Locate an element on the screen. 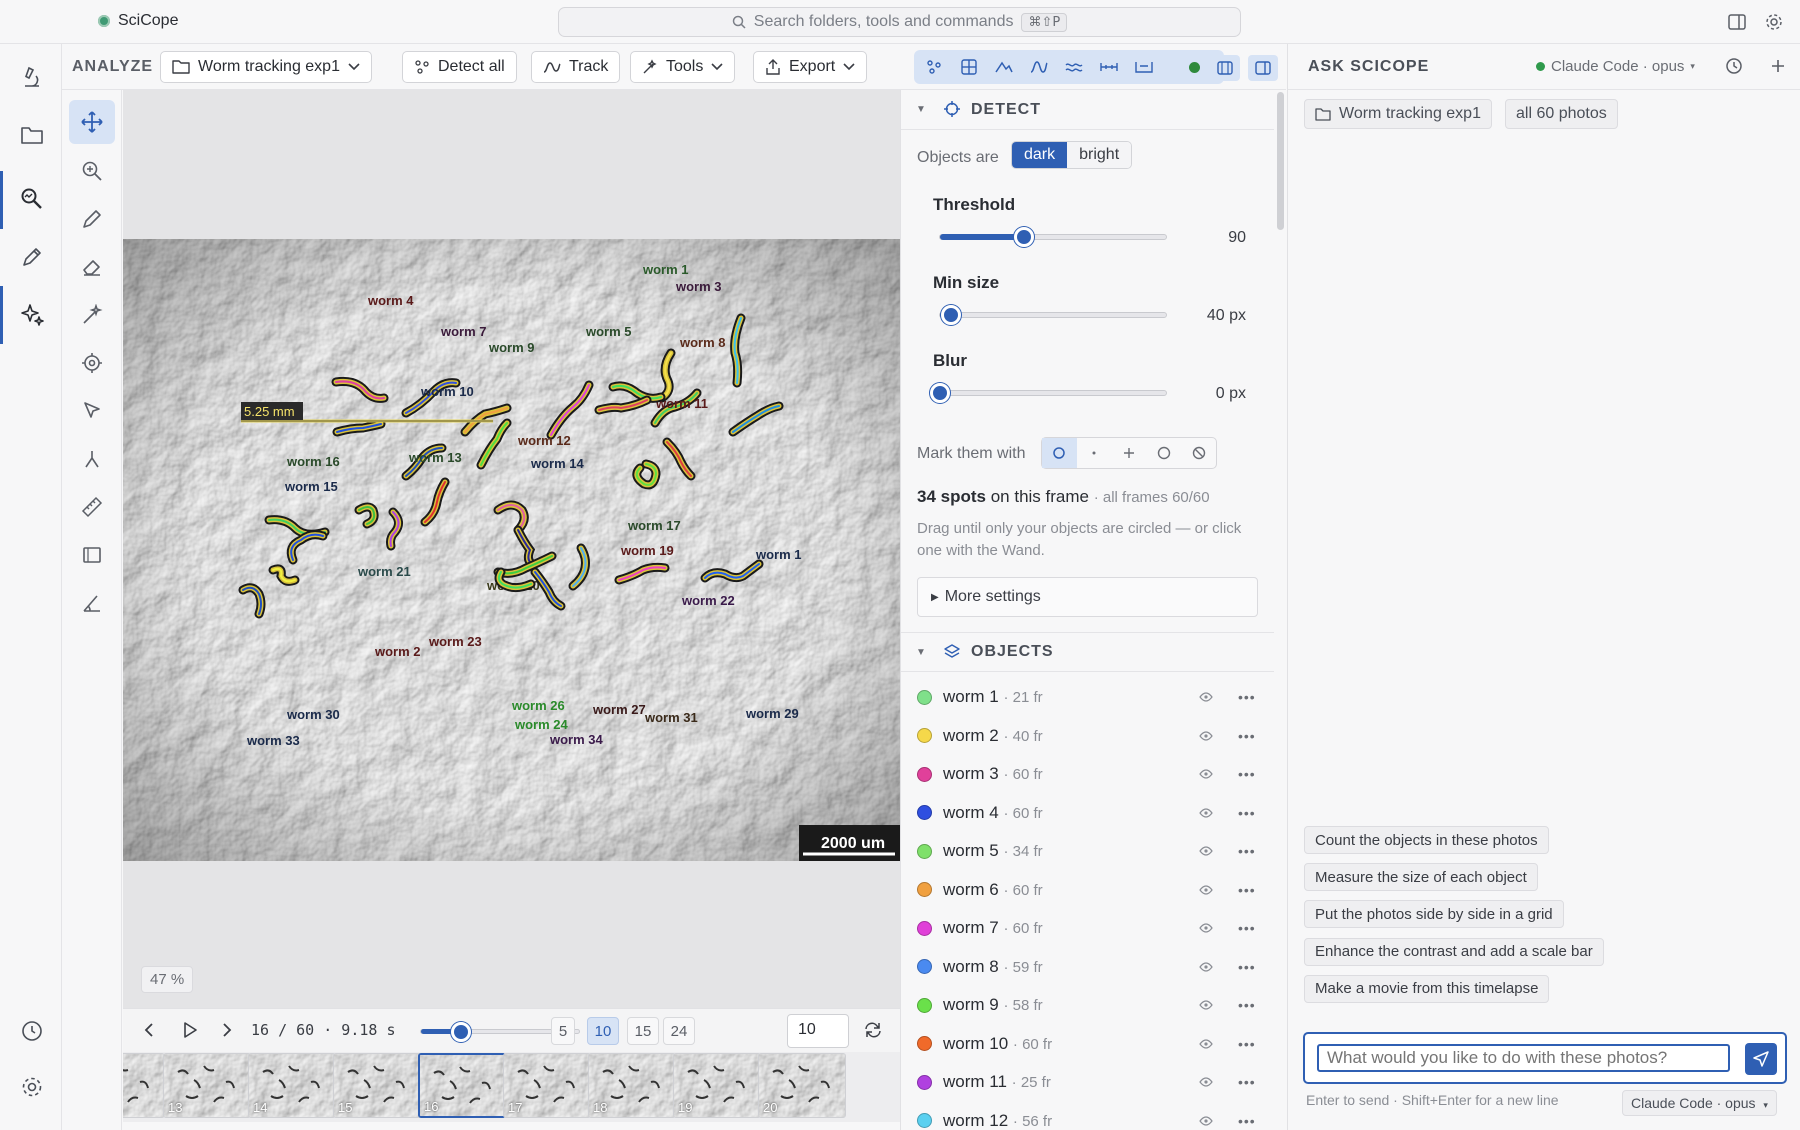 The width and height of the screenshot is (1800, 1130). select-arrow-tool-icon is located at coordinates (92, 411).